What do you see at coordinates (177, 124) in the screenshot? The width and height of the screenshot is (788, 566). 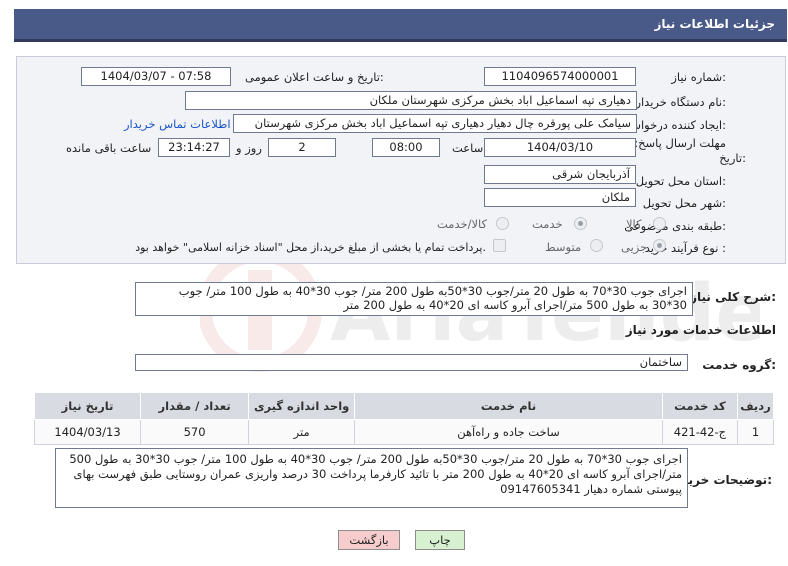 I see `buyer-contact-link: اطلاعات تماس خریدار` at bounding box center [177, 124].